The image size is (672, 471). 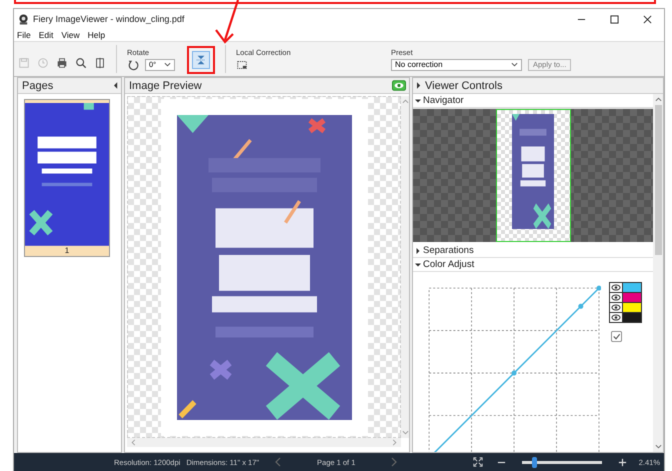 What do you see at coordinates (62, 63) in the screenshot?
I see `print-icon` at bounding box center [62, 63].